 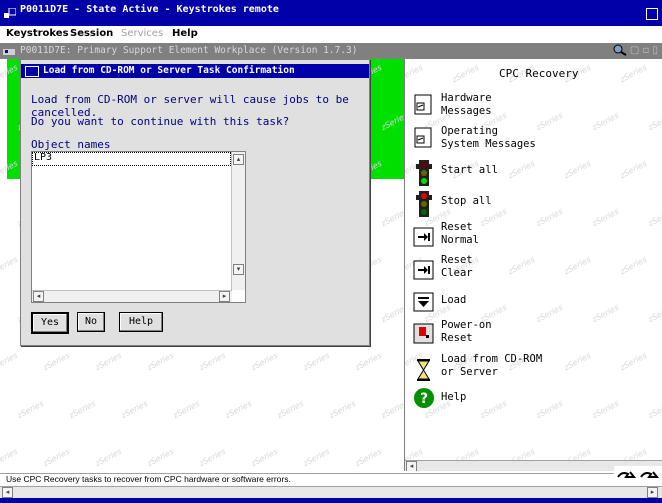 What do you see at coordinates (635, 50) in the screenshot?
I see `workplace-window-controls: ▢ ▫ ▯` at bounding box center [635, 50].